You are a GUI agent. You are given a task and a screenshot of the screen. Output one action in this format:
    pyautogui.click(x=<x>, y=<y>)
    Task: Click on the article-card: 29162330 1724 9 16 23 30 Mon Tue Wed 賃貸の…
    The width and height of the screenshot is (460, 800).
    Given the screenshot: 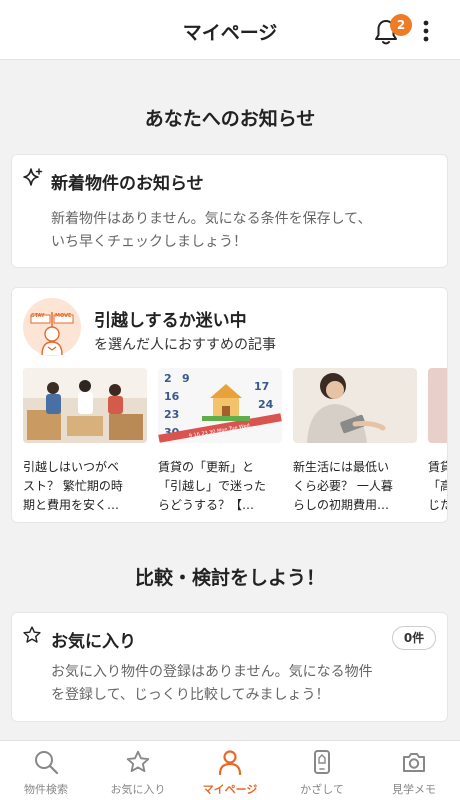 What is the action you would take?
    pyautogui.click(x=220, y=441)
    